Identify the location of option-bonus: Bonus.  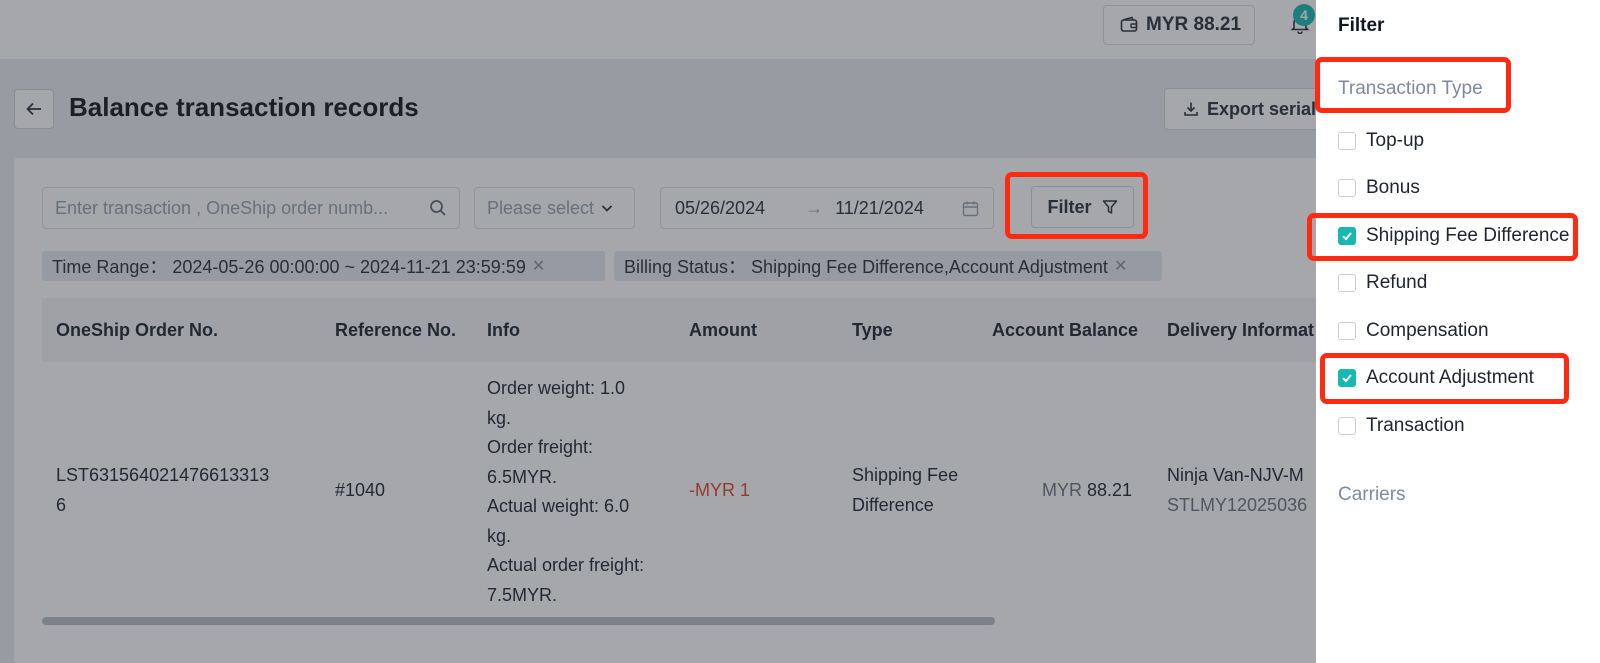
(1379, 188).